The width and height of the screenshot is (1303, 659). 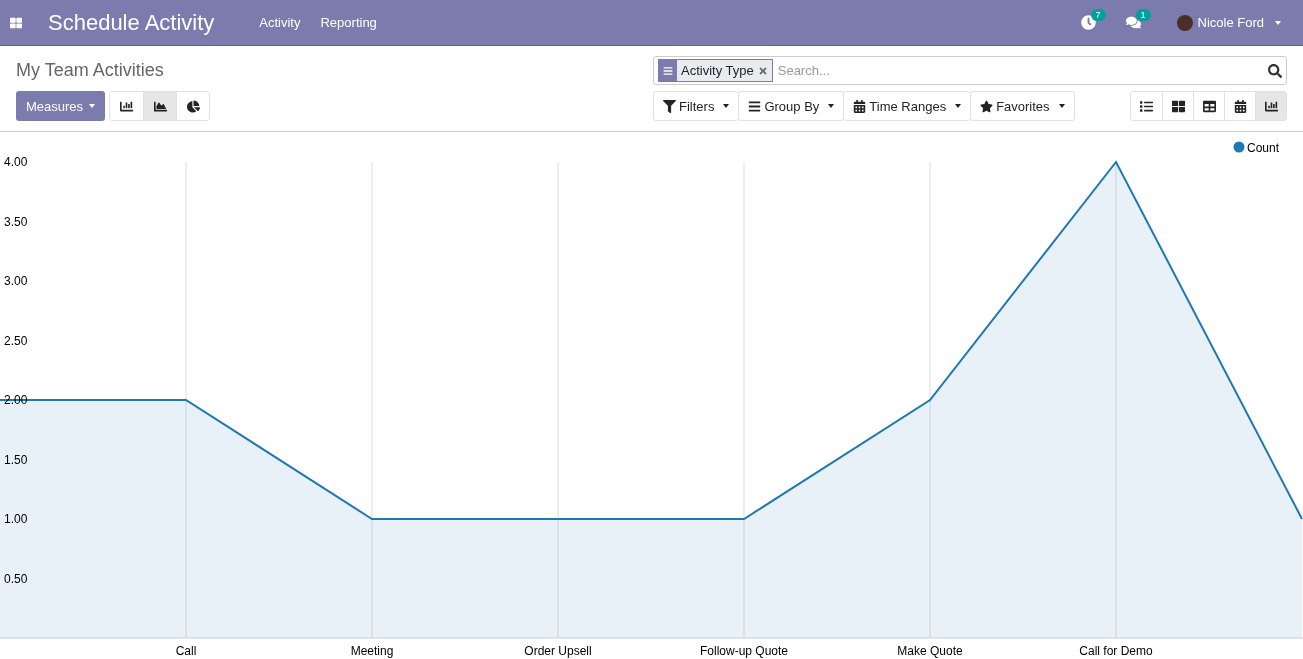 I want to click on calendar-icon, so click(x=860, y=106).